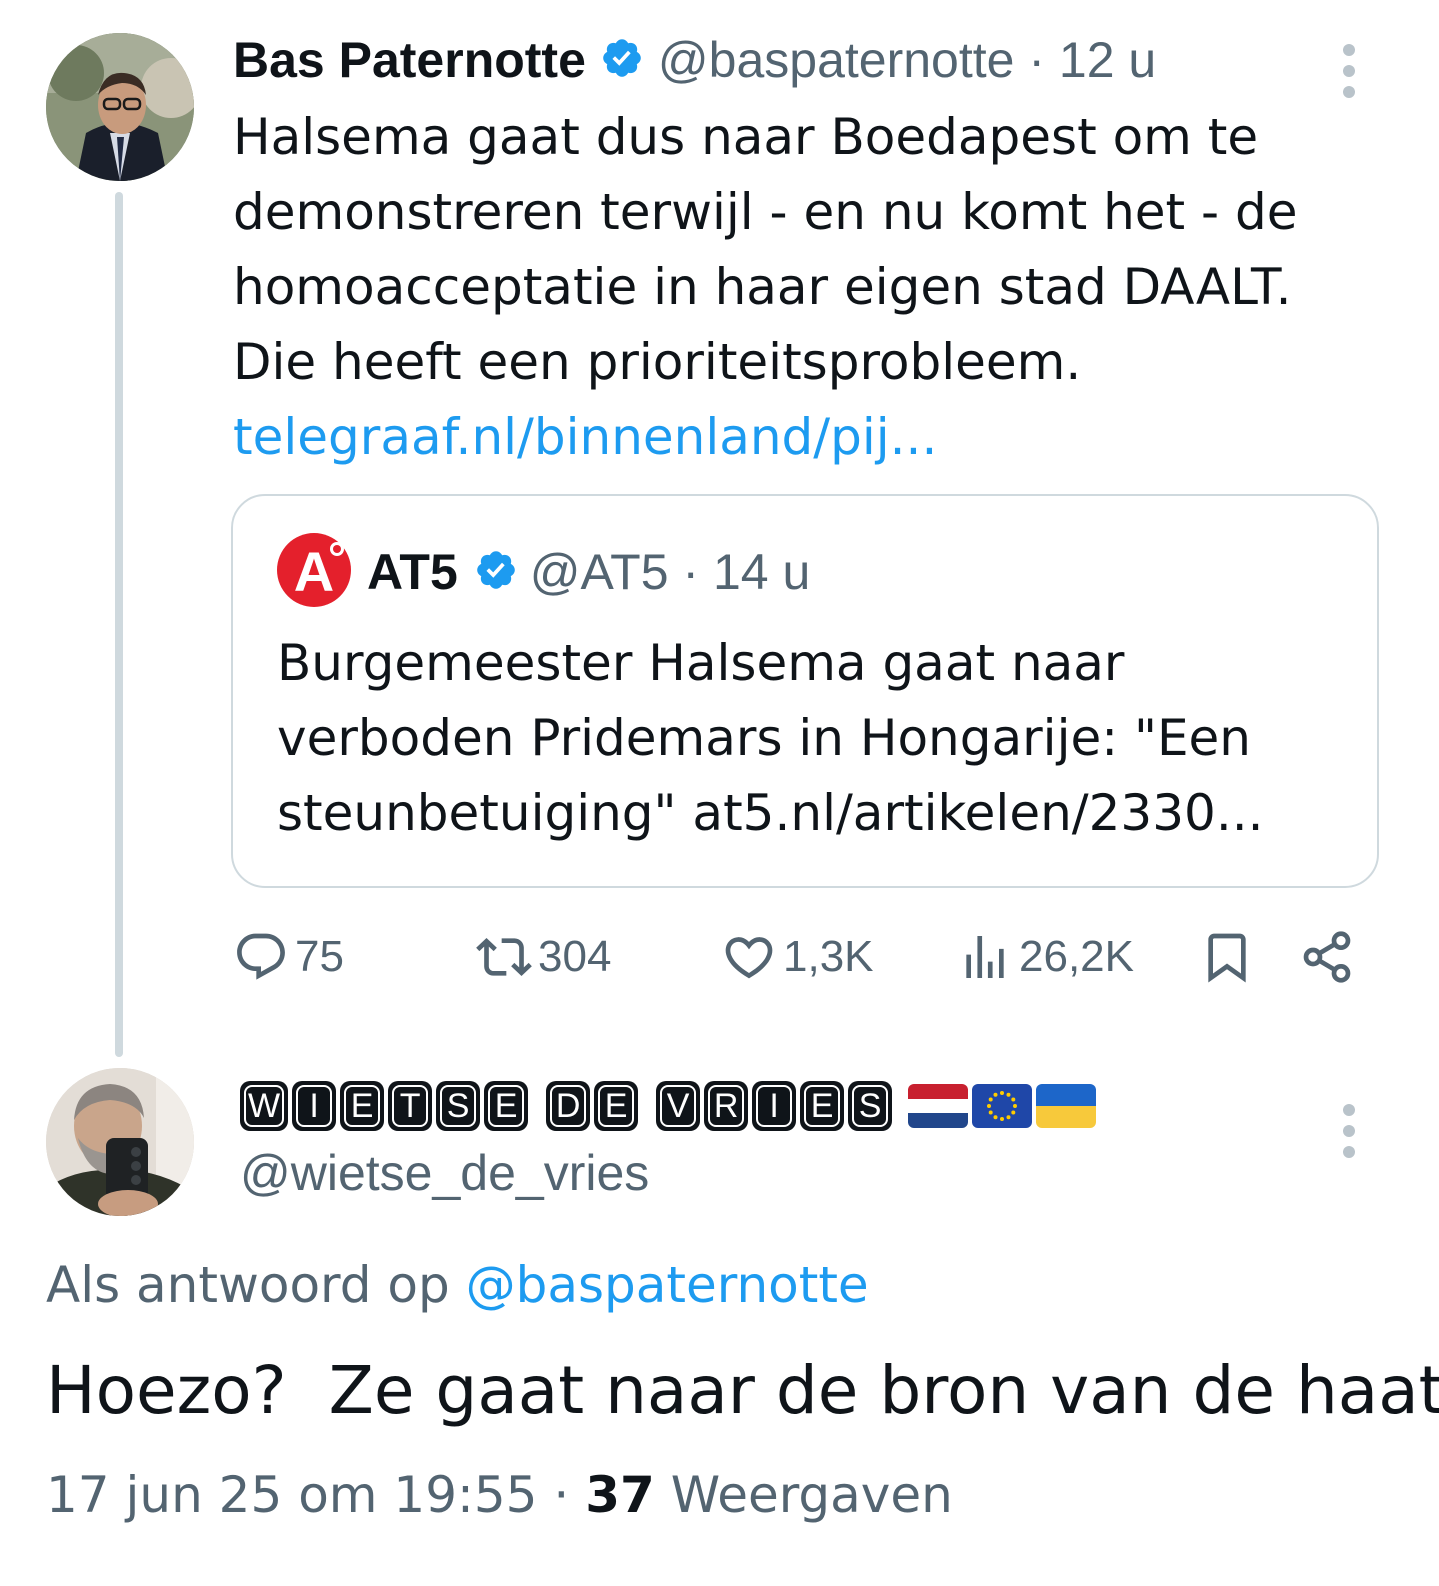 This screenshot has width=1439, height=1586. I want to click on reply-tweet-meta: 17 jun 25 om 19:55 · 37 Weergaven, so click(499, 1495).